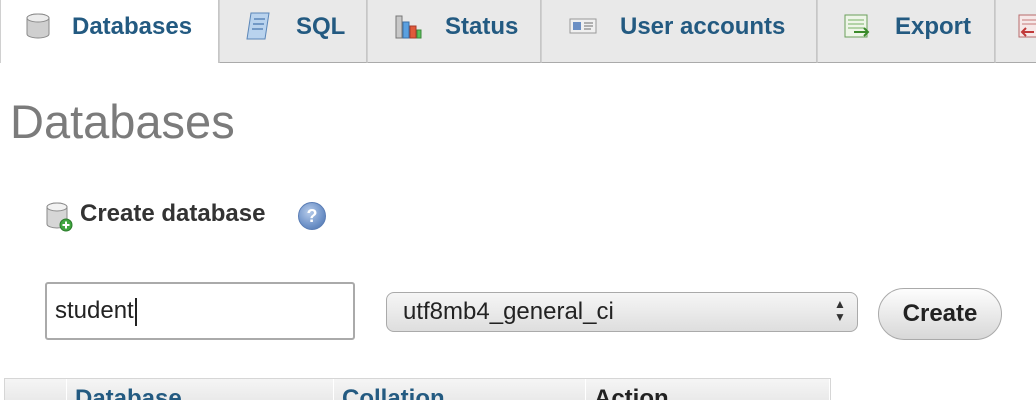 Image resolution: width=1036 pixels, height=400 pixels. I want to click on tab-label: Databases, so click(132, 26).